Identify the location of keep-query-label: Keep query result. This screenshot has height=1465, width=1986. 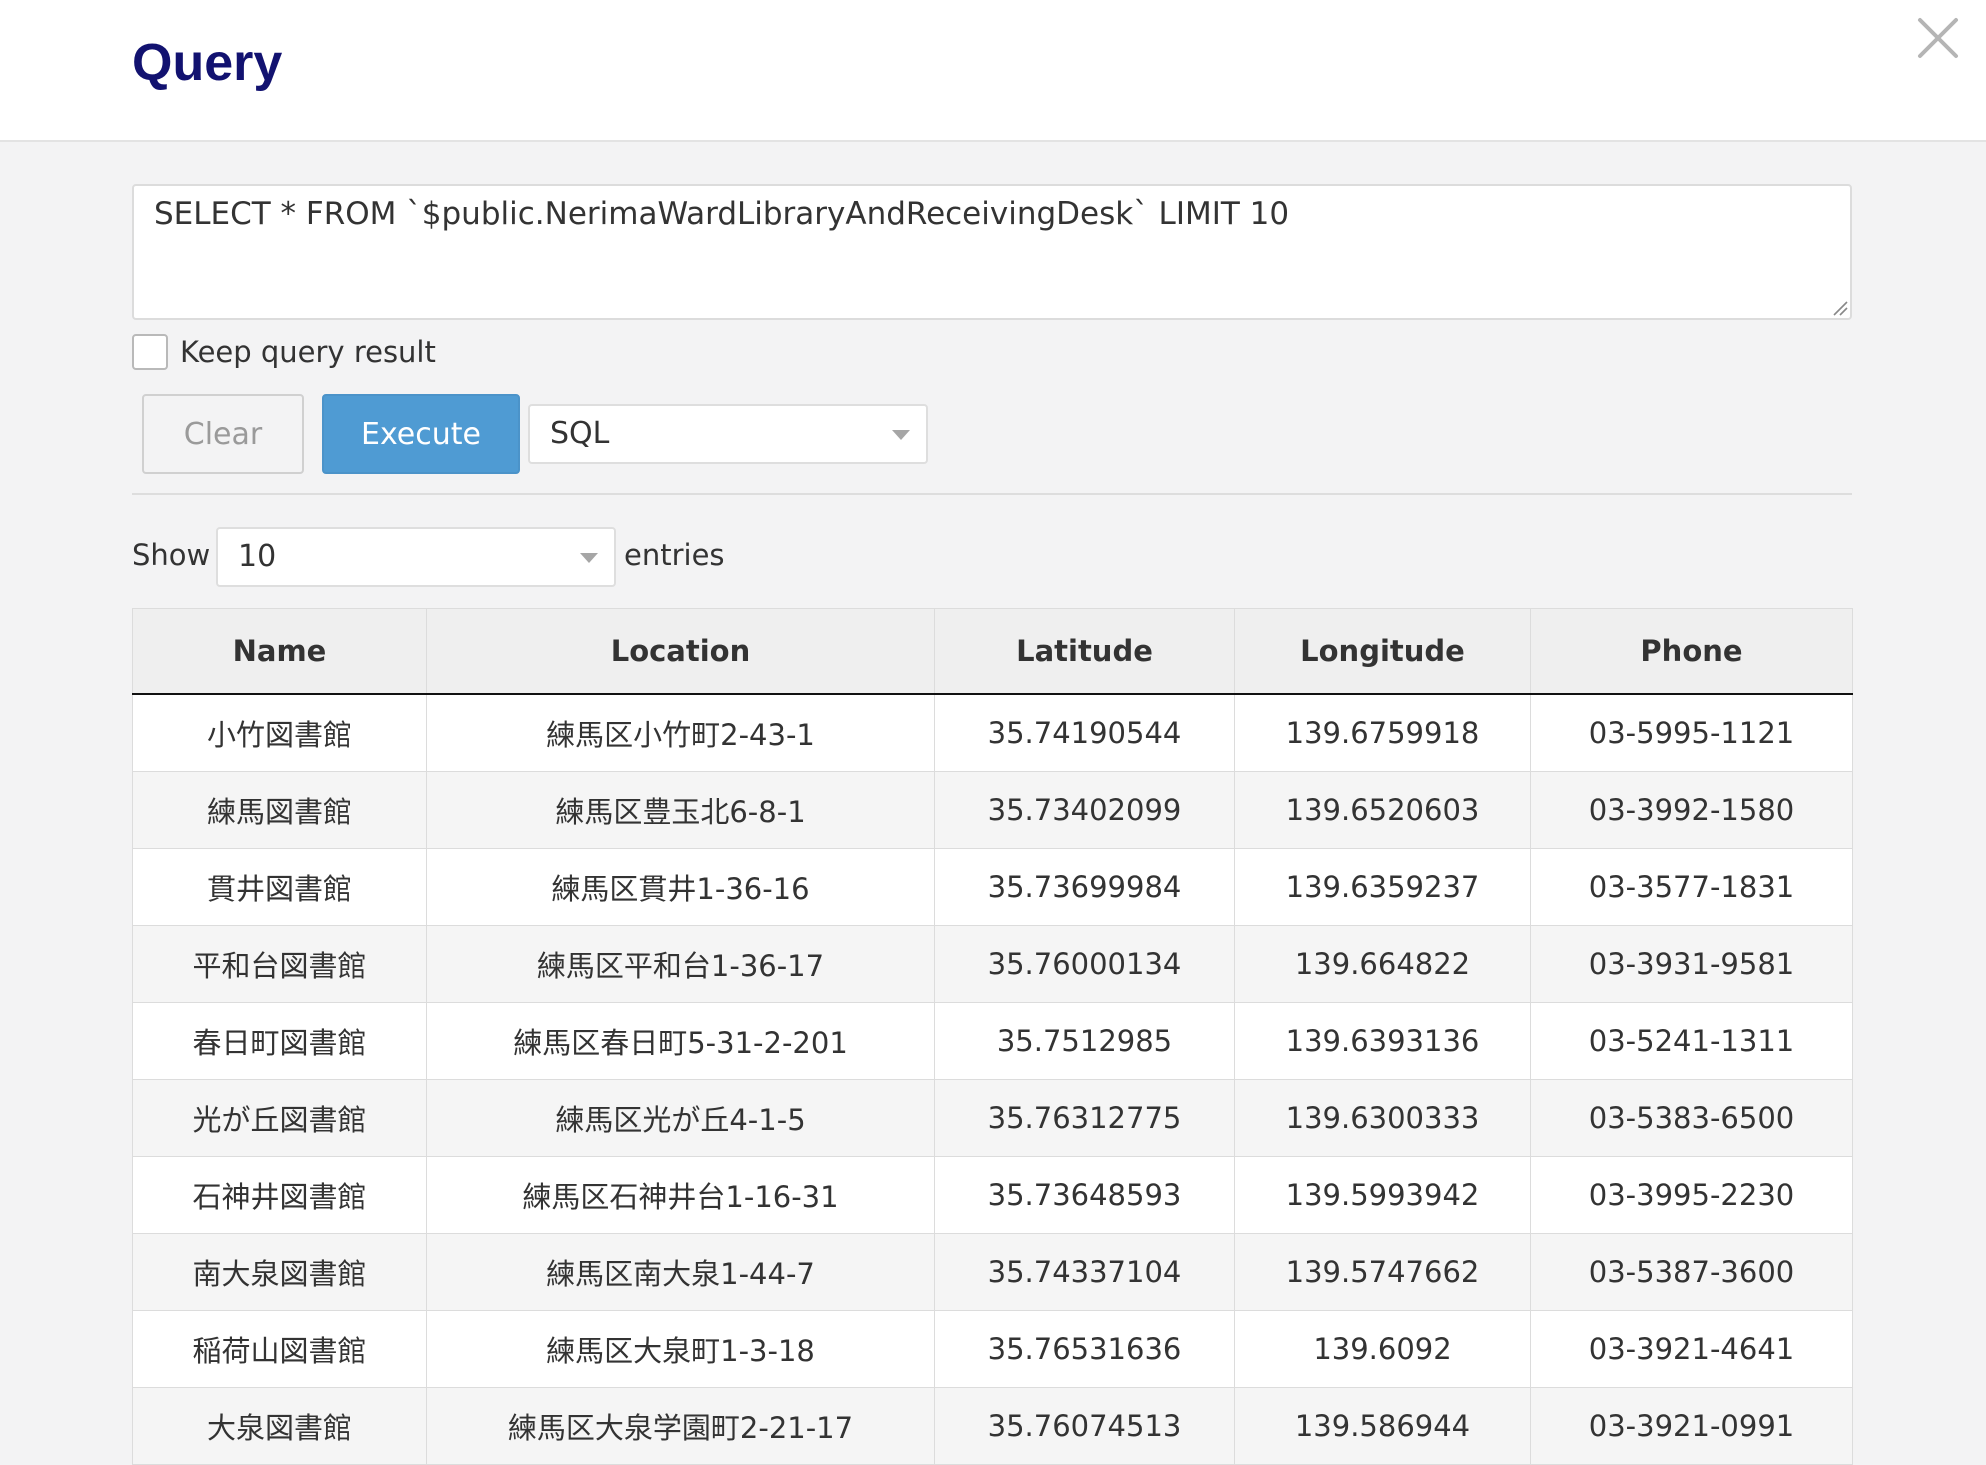
(308, 352).